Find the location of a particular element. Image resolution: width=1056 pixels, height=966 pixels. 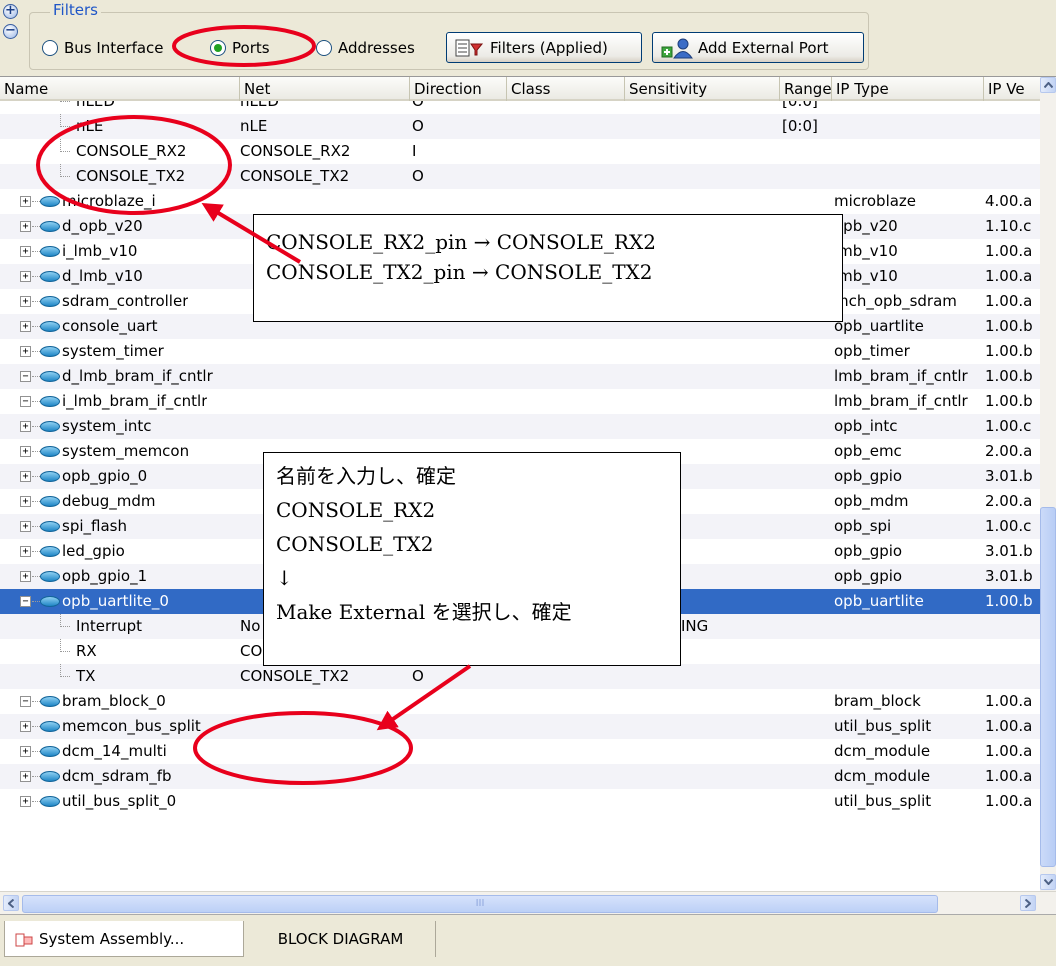

collapse-all-icon: − is located at coordinates (10, 31).